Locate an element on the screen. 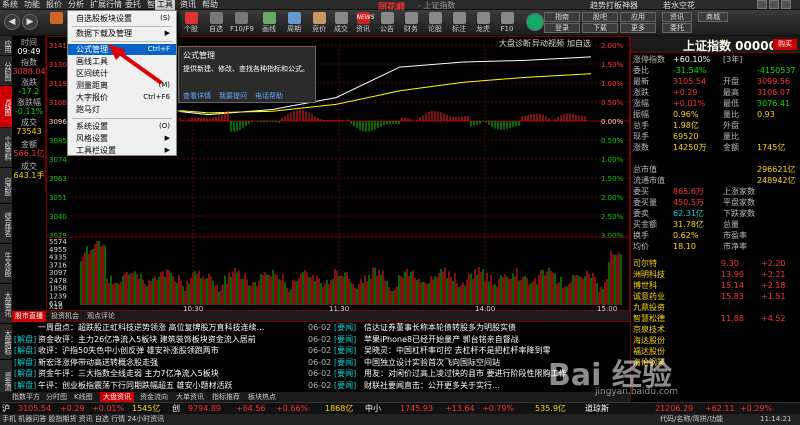 The image size is (800, 425). toolbar-btn-2: 自选 is located at coordinates (216, 23).